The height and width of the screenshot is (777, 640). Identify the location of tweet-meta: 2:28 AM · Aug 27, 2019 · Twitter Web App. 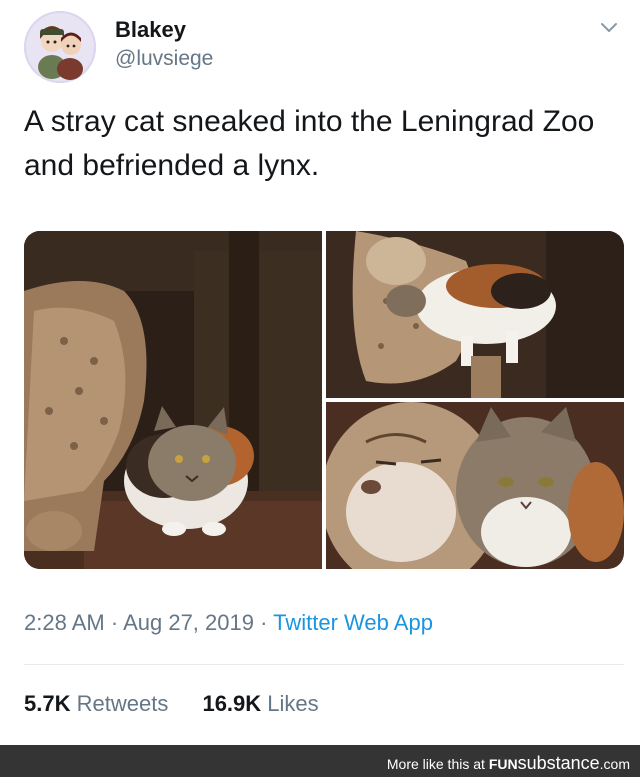
(228, 623).